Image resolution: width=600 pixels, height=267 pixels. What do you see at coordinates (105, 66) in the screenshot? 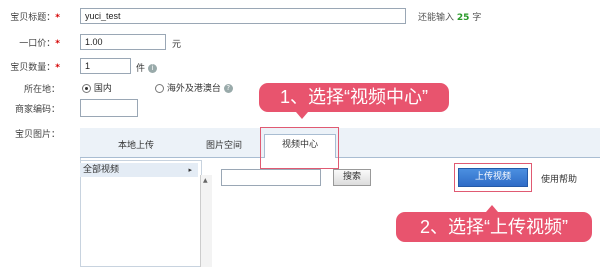
I see `quantity-input` at bounding box center [105, 66].